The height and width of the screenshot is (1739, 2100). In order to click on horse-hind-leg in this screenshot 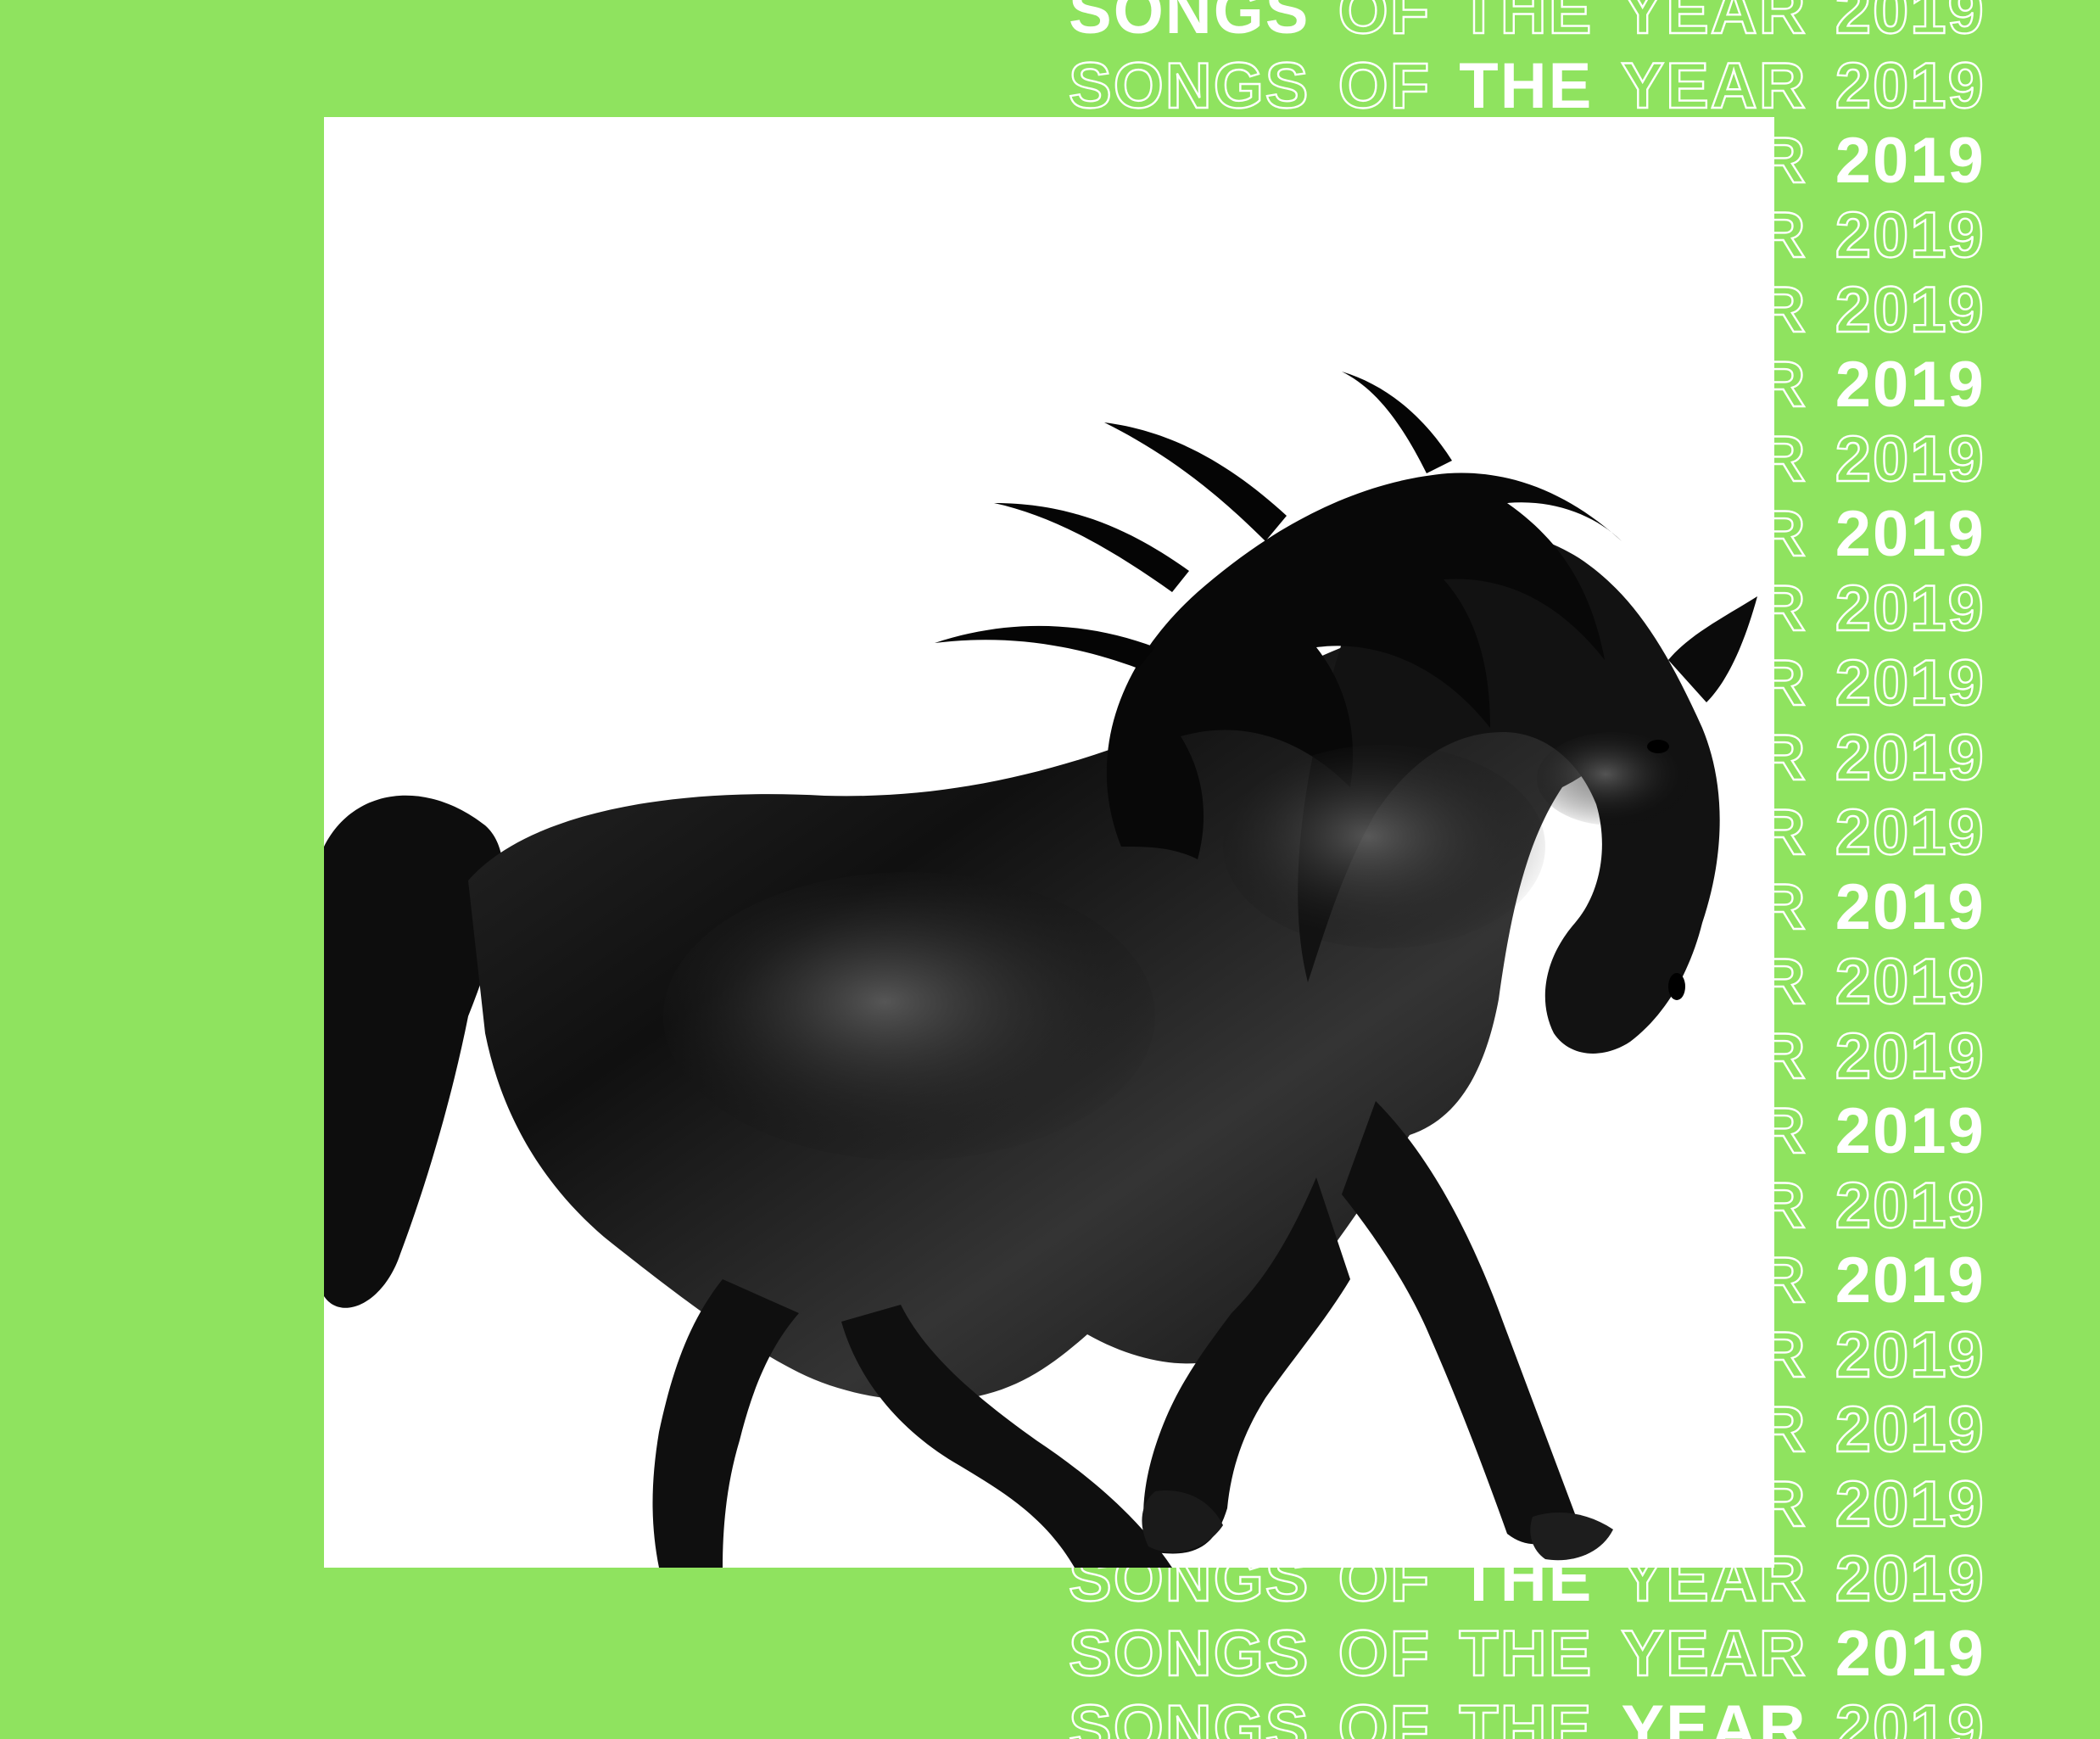, I will do `click(725, 1423)`.